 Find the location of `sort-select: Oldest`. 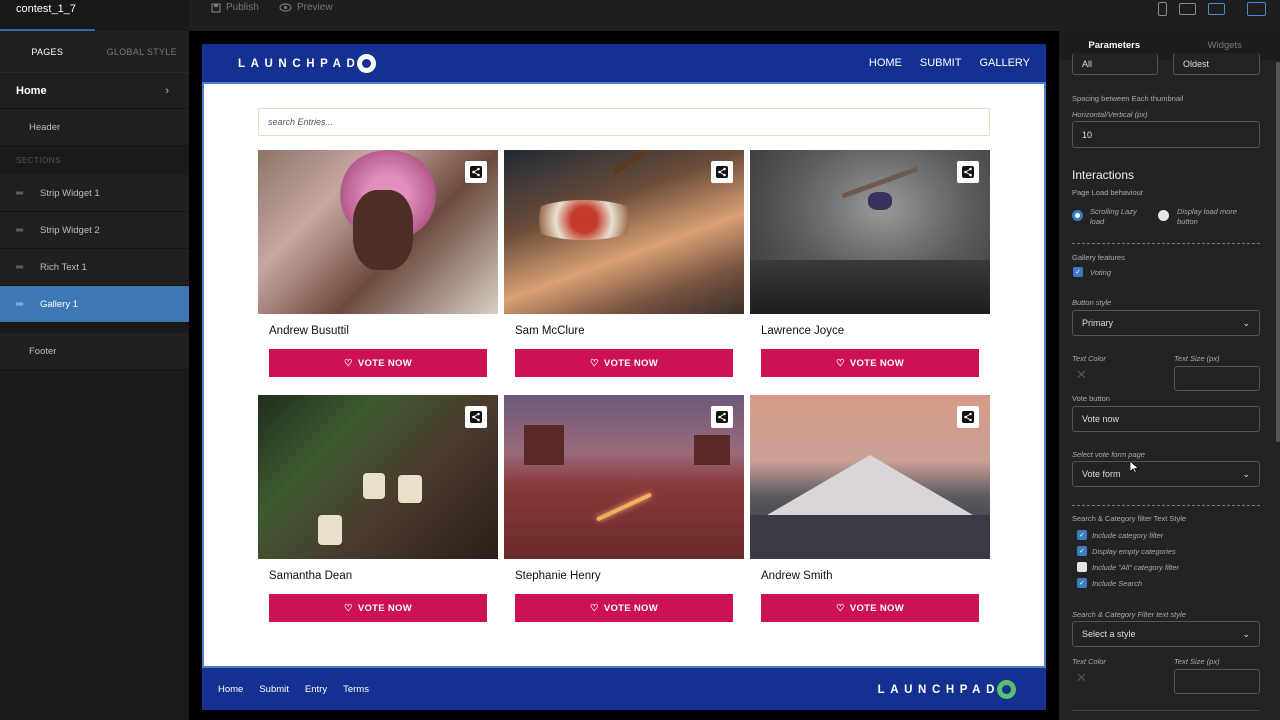

sort-select: Oldest is located at coordinates (1216, 64).